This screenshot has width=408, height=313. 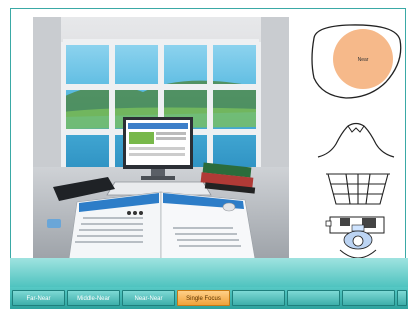 I want to click on mountain-view-icon, so click(x=356, y=140).